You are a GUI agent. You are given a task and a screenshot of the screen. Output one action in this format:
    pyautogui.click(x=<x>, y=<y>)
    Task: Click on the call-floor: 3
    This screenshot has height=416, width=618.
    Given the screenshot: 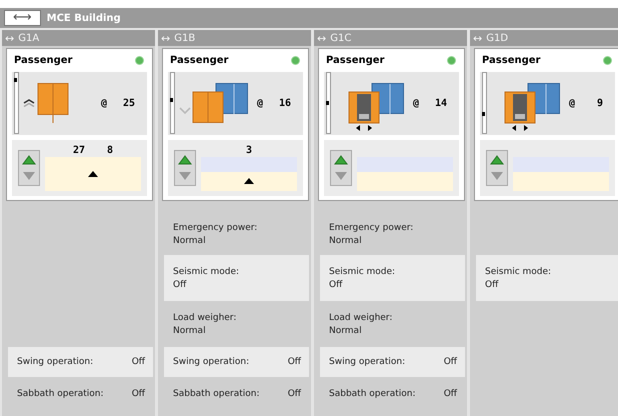 What is the action you would take?
    pyautogui.click(x=249, y=150)
    